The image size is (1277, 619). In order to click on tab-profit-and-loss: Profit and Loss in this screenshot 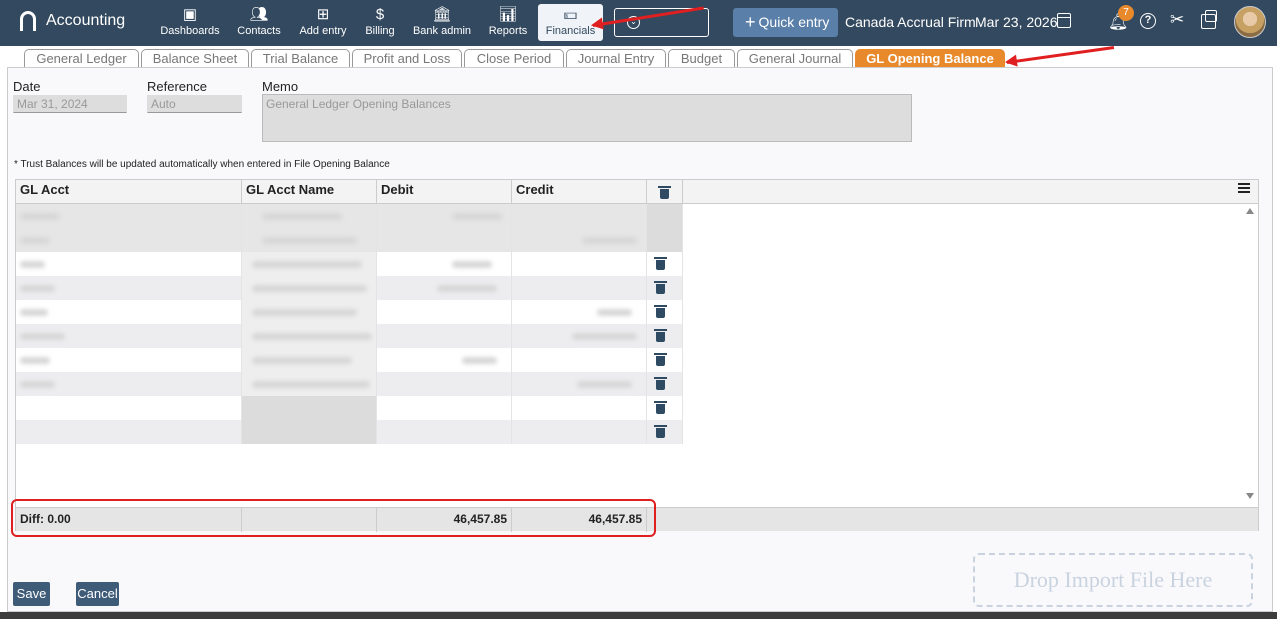, I will do `click(407, 58)`.